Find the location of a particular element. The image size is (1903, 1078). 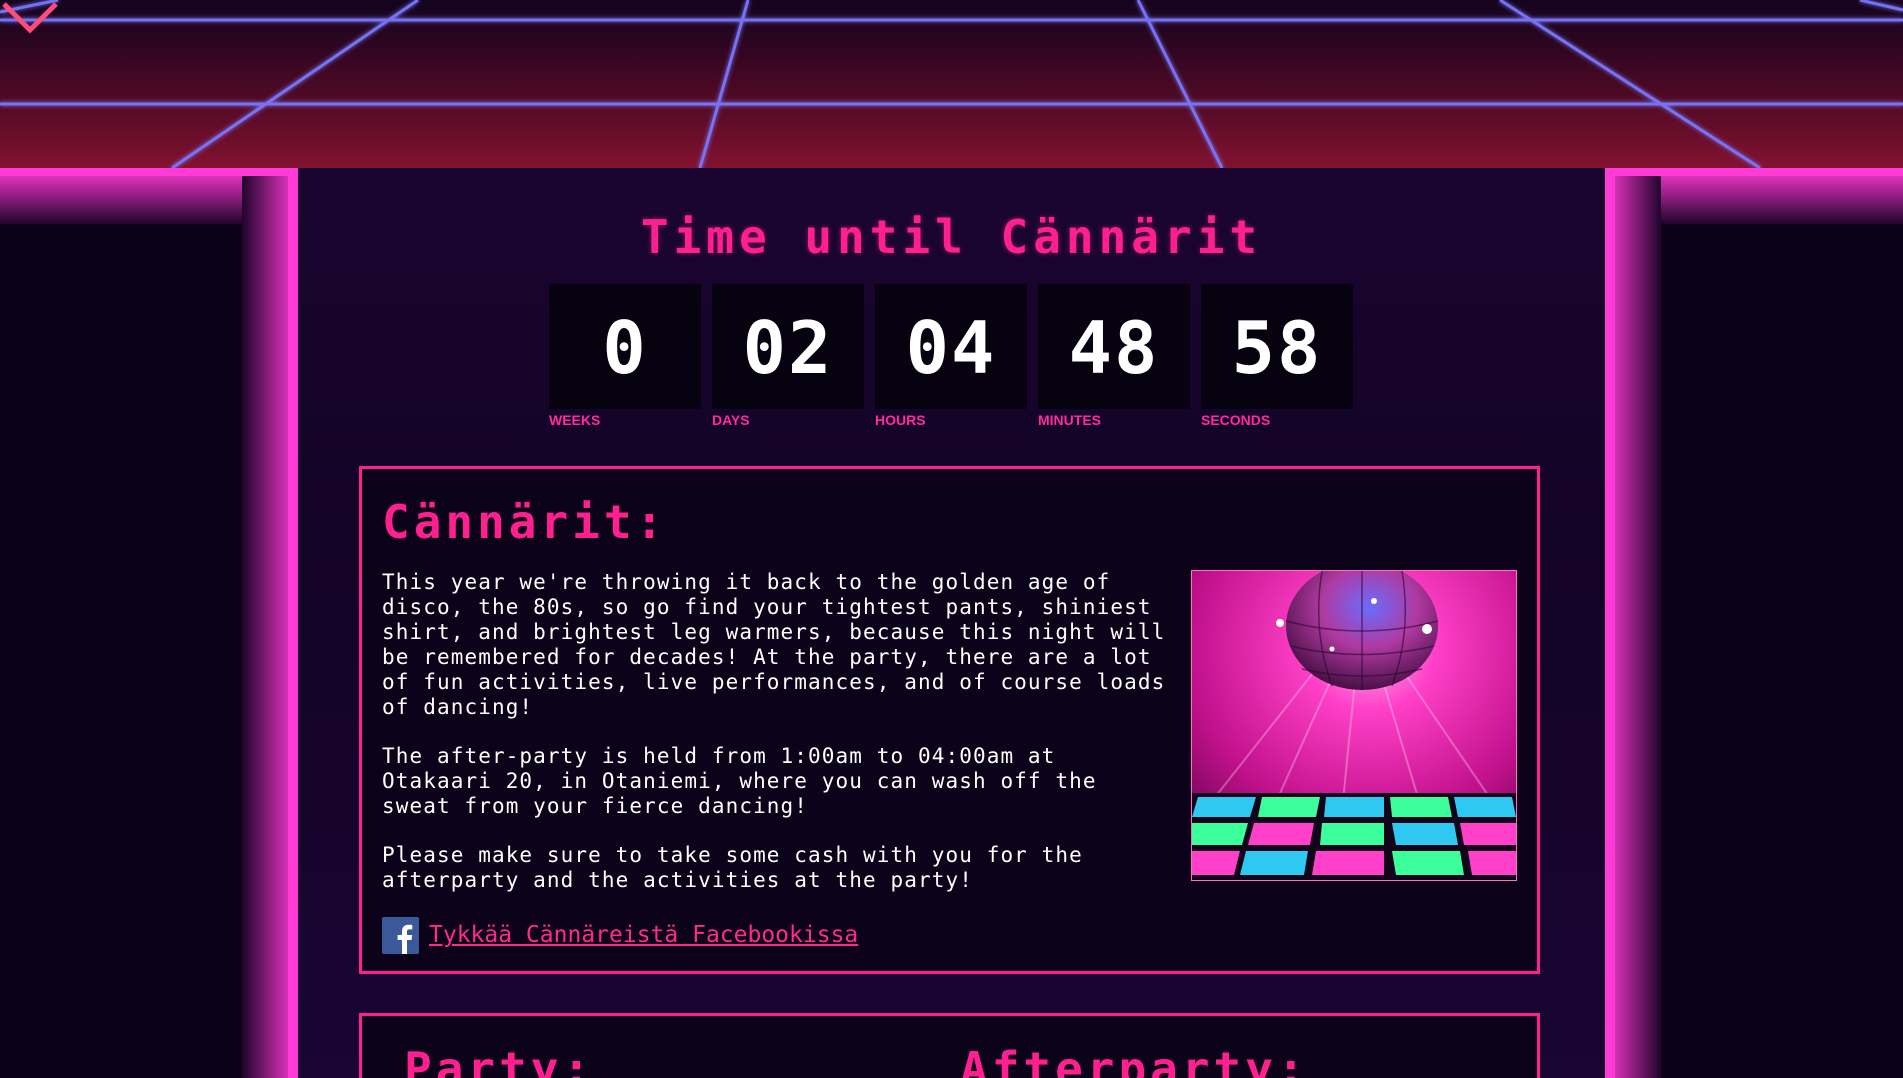

countdown-days-value: 02 is located at coordinates (788, 348).